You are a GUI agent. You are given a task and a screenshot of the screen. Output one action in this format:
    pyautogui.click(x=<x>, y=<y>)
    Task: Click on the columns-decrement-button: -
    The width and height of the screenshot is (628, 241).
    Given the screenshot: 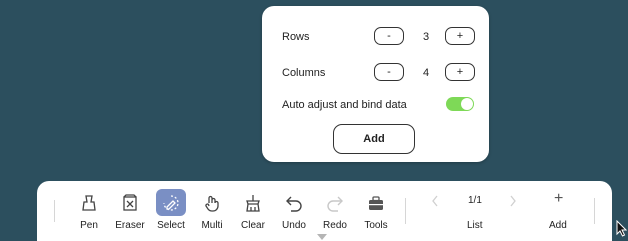 What is the action you would take?
    pyautogui.click(x=389, y=72)
    